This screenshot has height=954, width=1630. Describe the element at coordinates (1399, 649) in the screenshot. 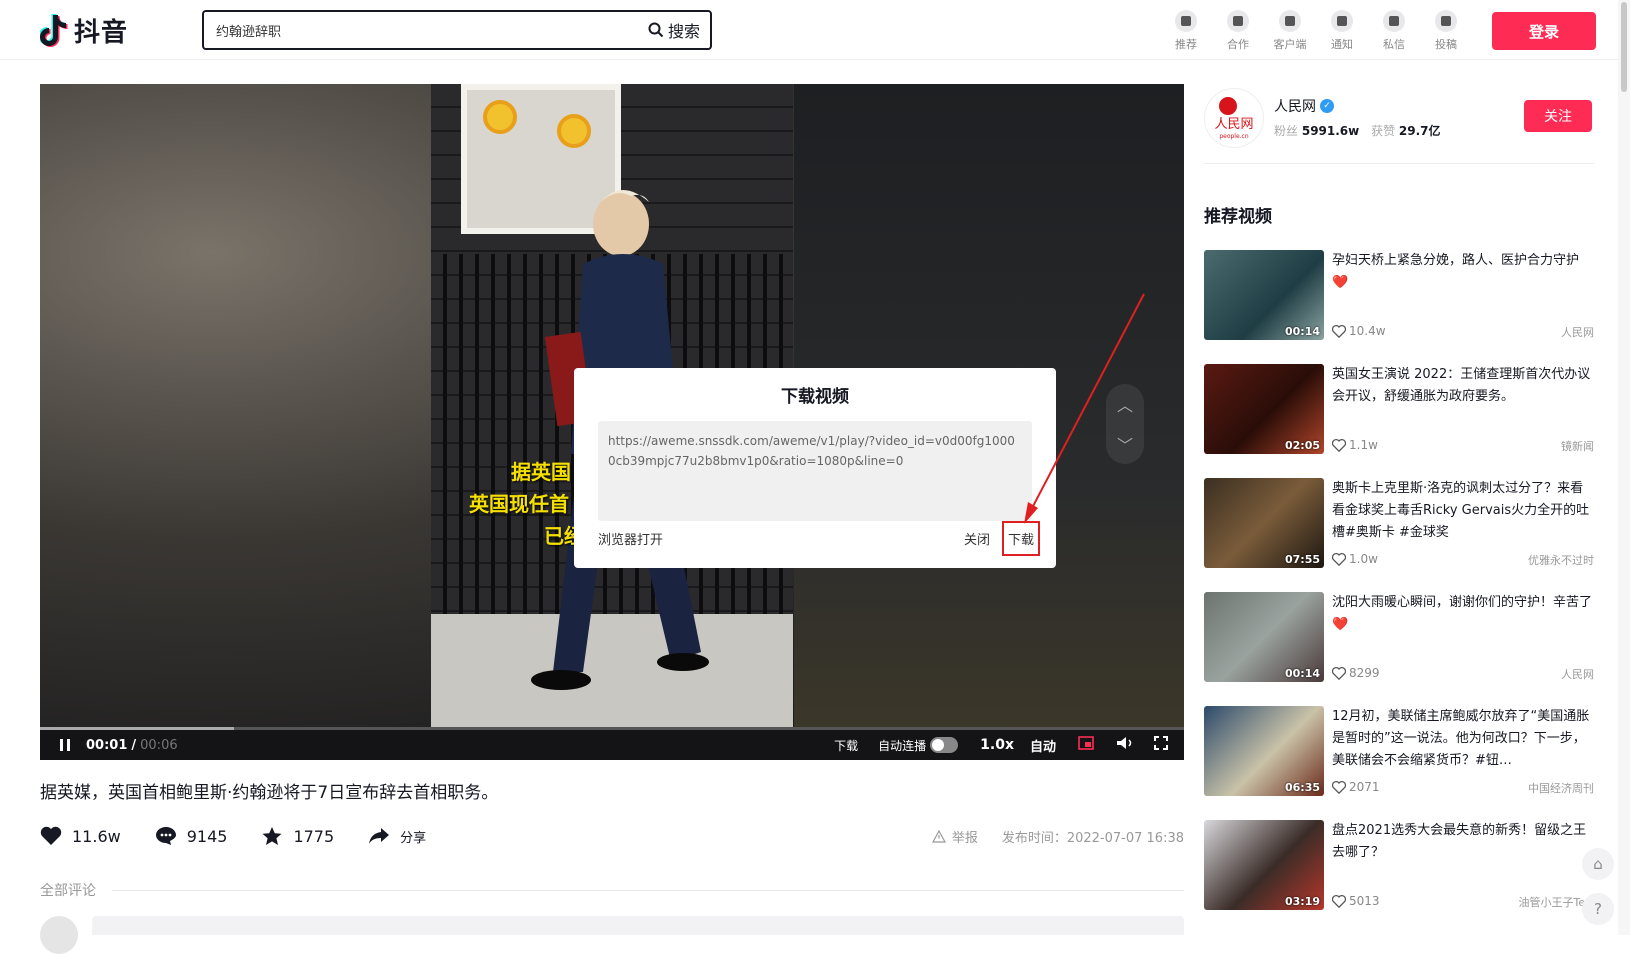

I see `recommend-item: 00:14 沈阳大雨暖心瞬间，谢谢你们的守护！辛苦了❤️ 8299 人民网` at that location.